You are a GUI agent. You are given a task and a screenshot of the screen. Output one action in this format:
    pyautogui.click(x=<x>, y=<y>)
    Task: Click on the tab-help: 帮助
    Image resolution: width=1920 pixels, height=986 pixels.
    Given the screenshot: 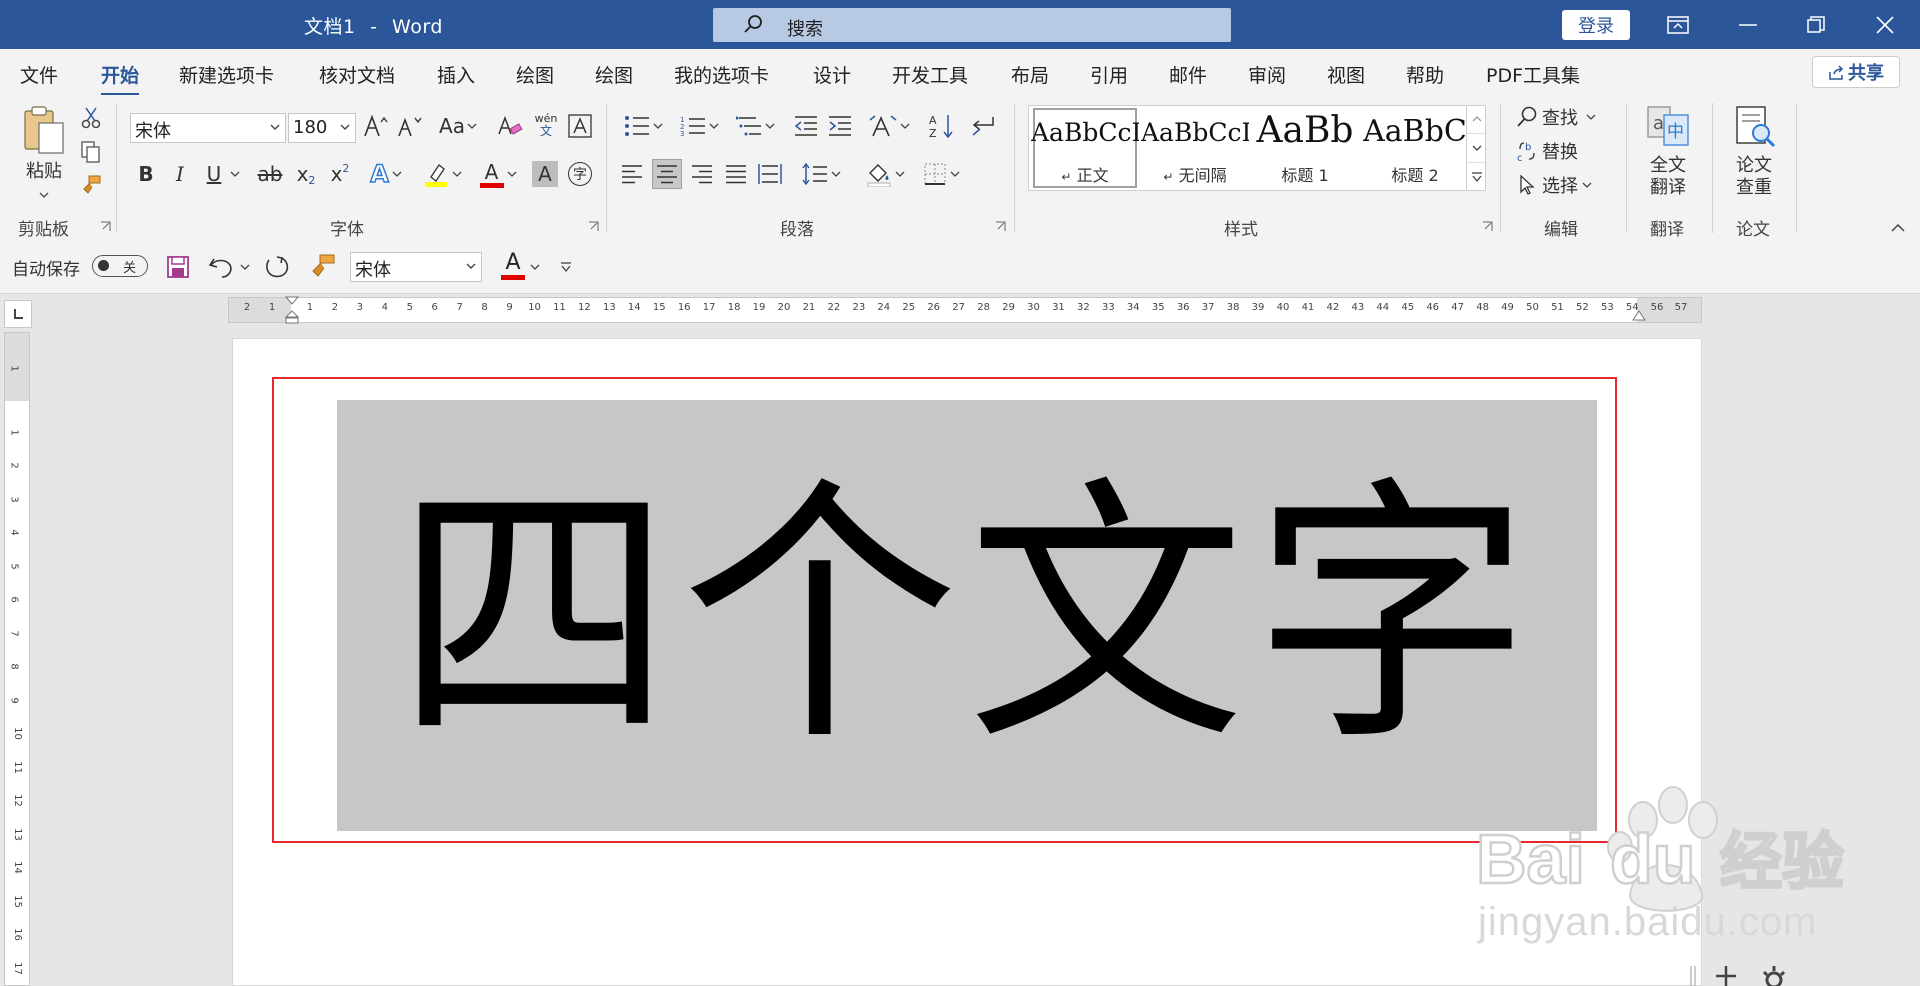 What is the action you would take?
    pyautogui.click(x=1425, y=74)
    